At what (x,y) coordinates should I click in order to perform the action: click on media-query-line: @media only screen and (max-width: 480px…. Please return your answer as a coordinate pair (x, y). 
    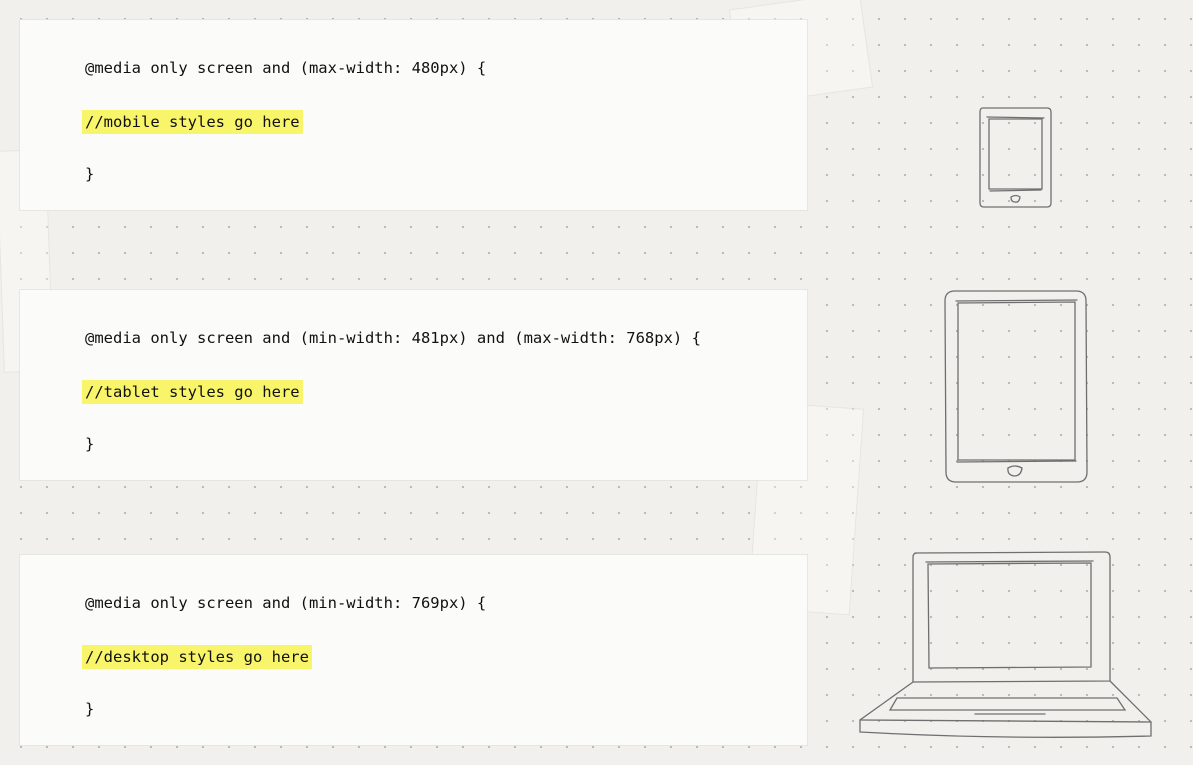
    Looking at the image, I should click on (286, 68).